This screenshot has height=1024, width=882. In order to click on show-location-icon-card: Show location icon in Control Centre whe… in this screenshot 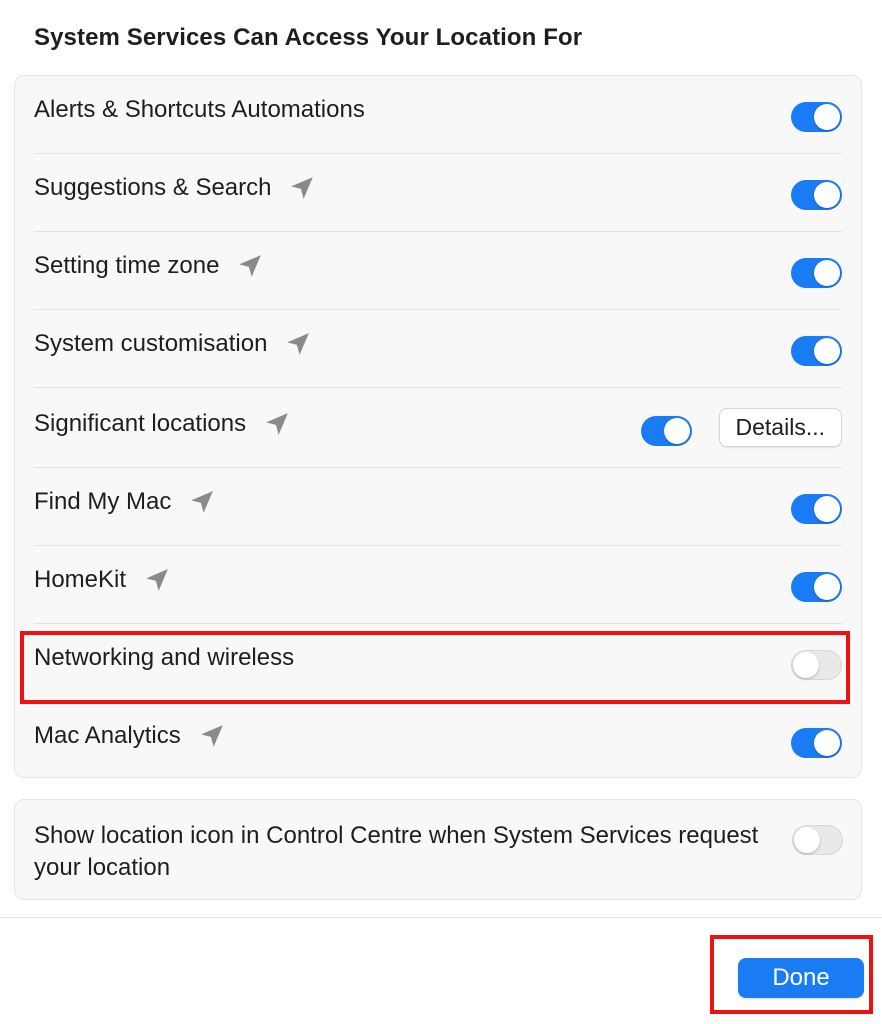, I will do `click(438, 849)`.